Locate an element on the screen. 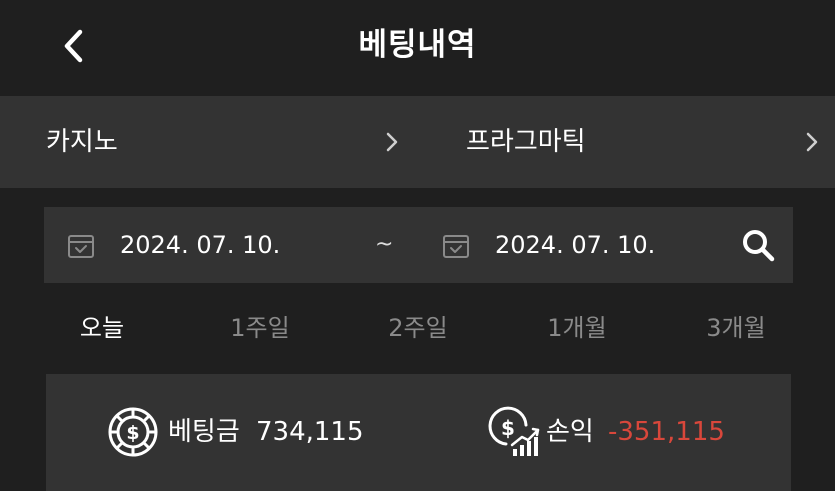 The width and height of the screenshot is (835, 491). profit-chart-icon: $ is located at coordinates (514, 431).